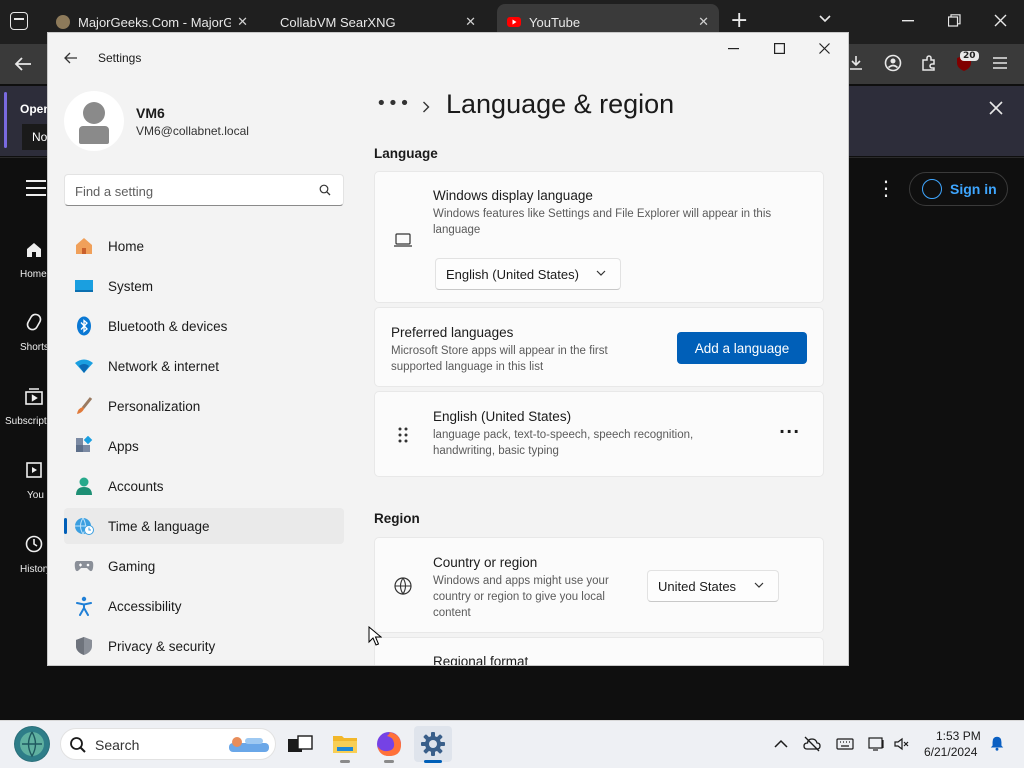  Describe the element at coordinates (25, 554) in the screenshot. I see `youtube-nav-history: History` at that location.